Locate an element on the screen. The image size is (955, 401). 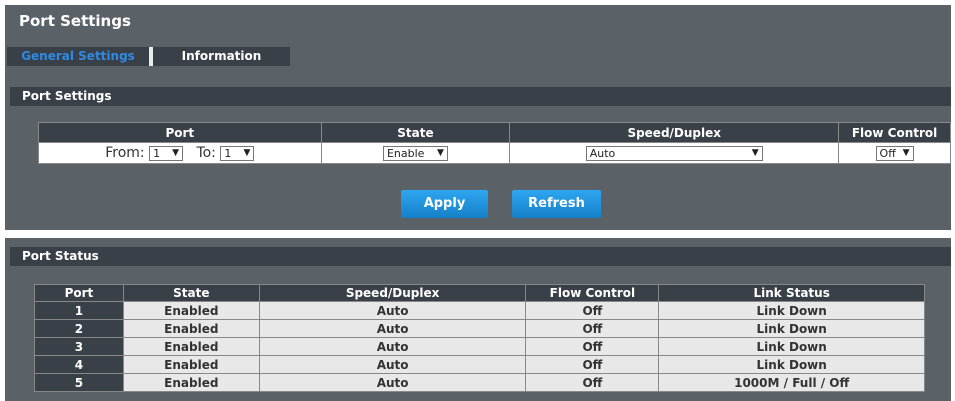
to-port-select: 1 ▼ is located at coordinates (237, 153).